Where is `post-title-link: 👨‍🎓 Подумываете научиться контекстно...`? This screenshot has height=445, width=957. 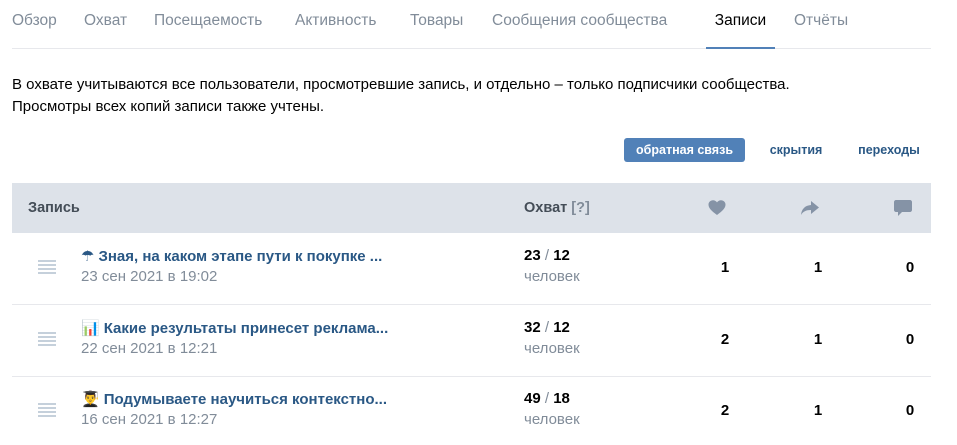
post-title-link: 👨‍🎓 Подумываете научиться контекстно... is located at coordinates (234, 399).